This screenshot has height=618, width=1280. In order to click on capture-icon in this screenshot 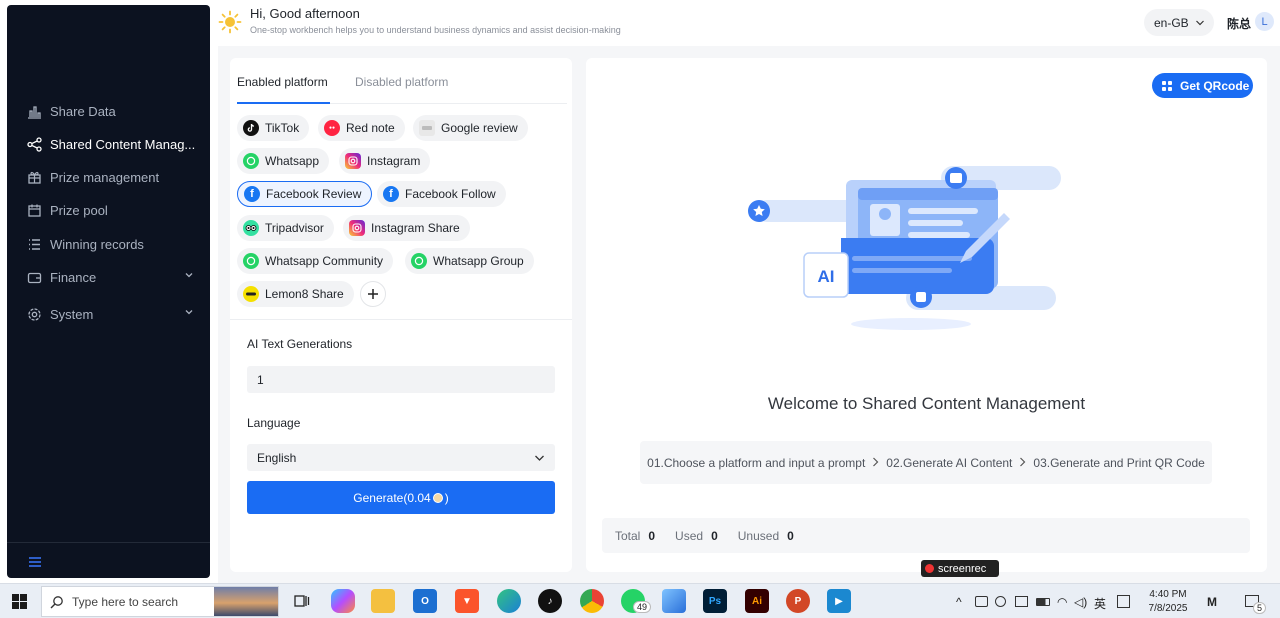, I will do `click(1021, 601)`.